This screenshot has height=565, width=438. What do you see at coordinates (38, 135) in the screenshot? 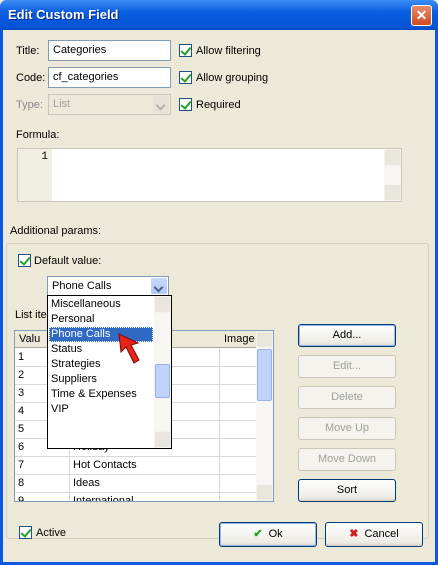
I see `formula-label: Formula:` at bounding box center [38, 135].